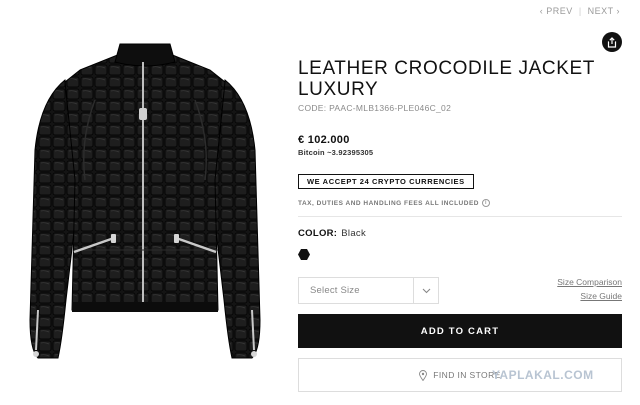  I want to click on crypto-badge: WE ACCEPT 24 CRYPTO CURRENCIES, so click(386, 181).